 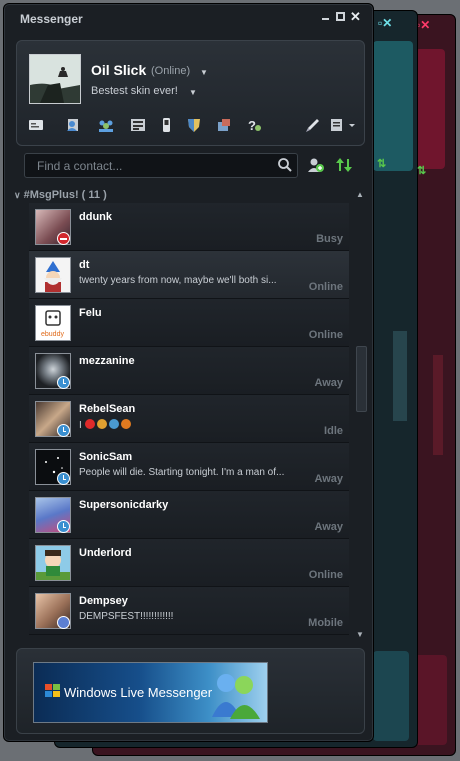 I want to click on collapse-chevron-icon: ∨, so click(x=17, y=195).